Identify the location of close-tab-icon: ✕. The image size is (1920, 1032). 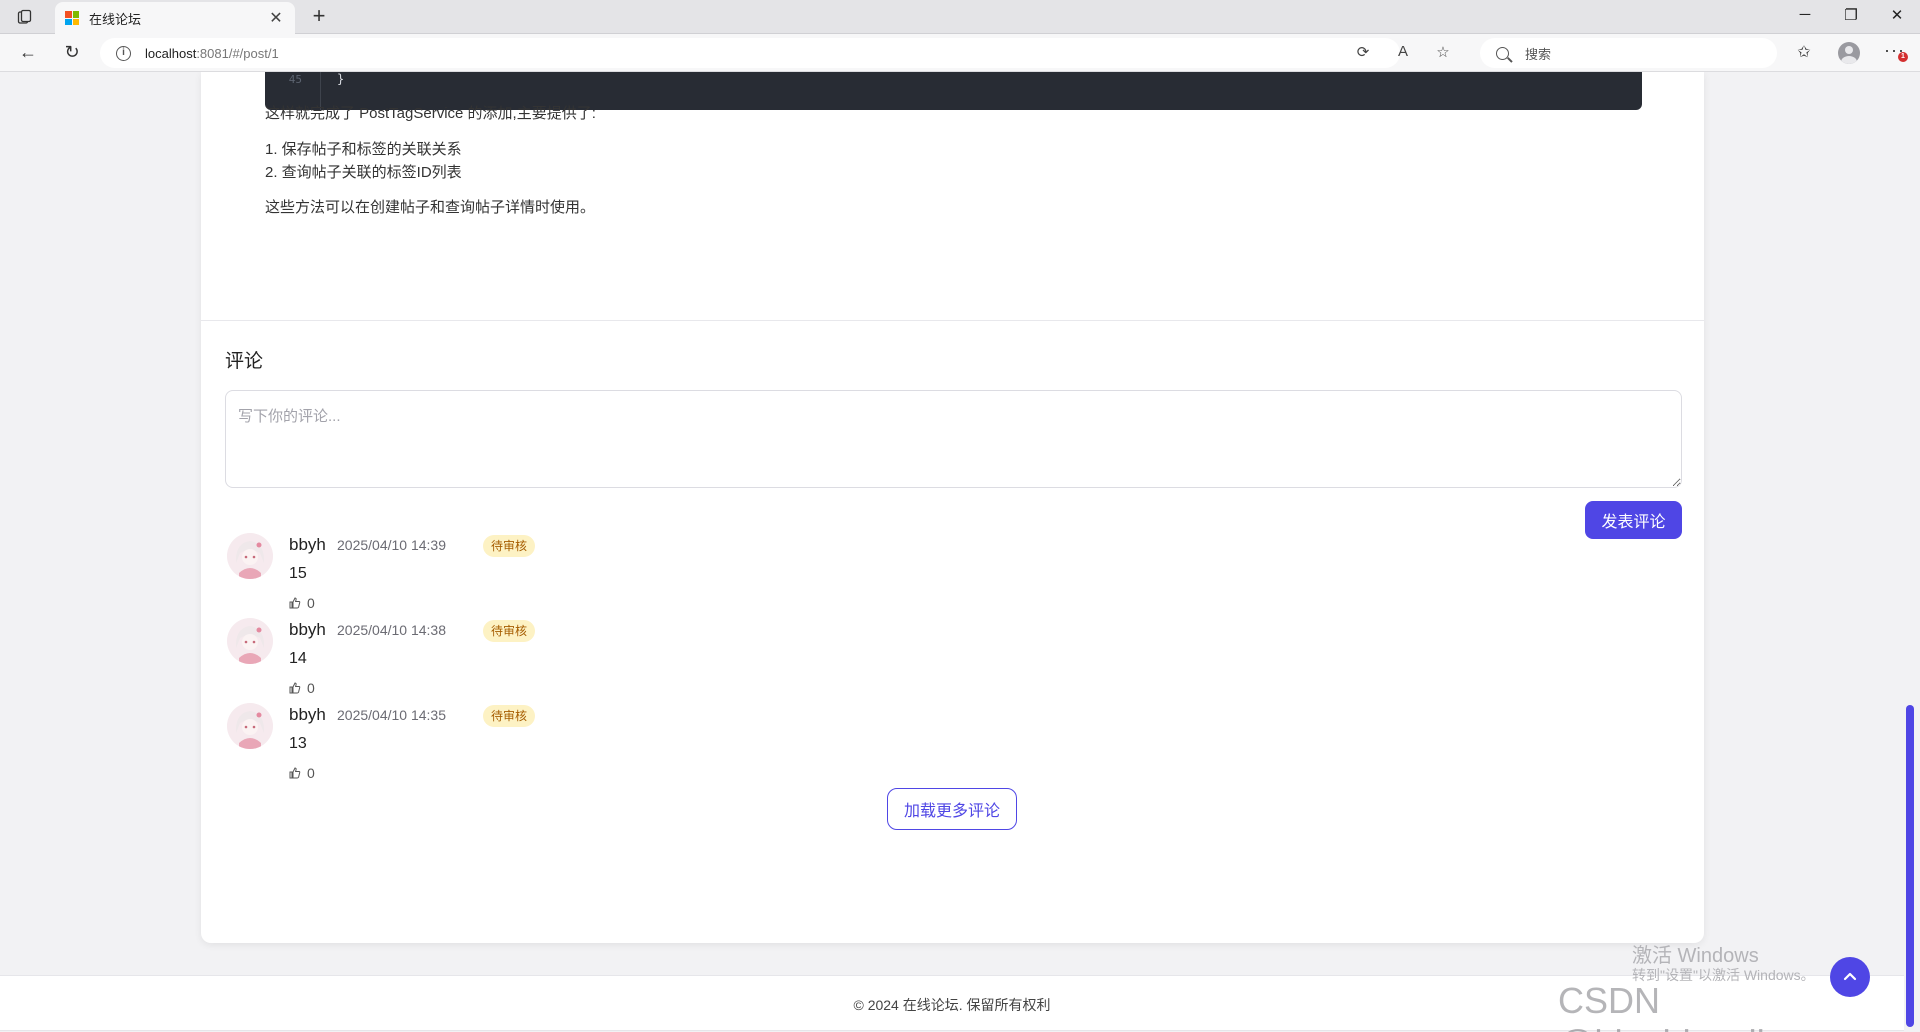
(276, 18).